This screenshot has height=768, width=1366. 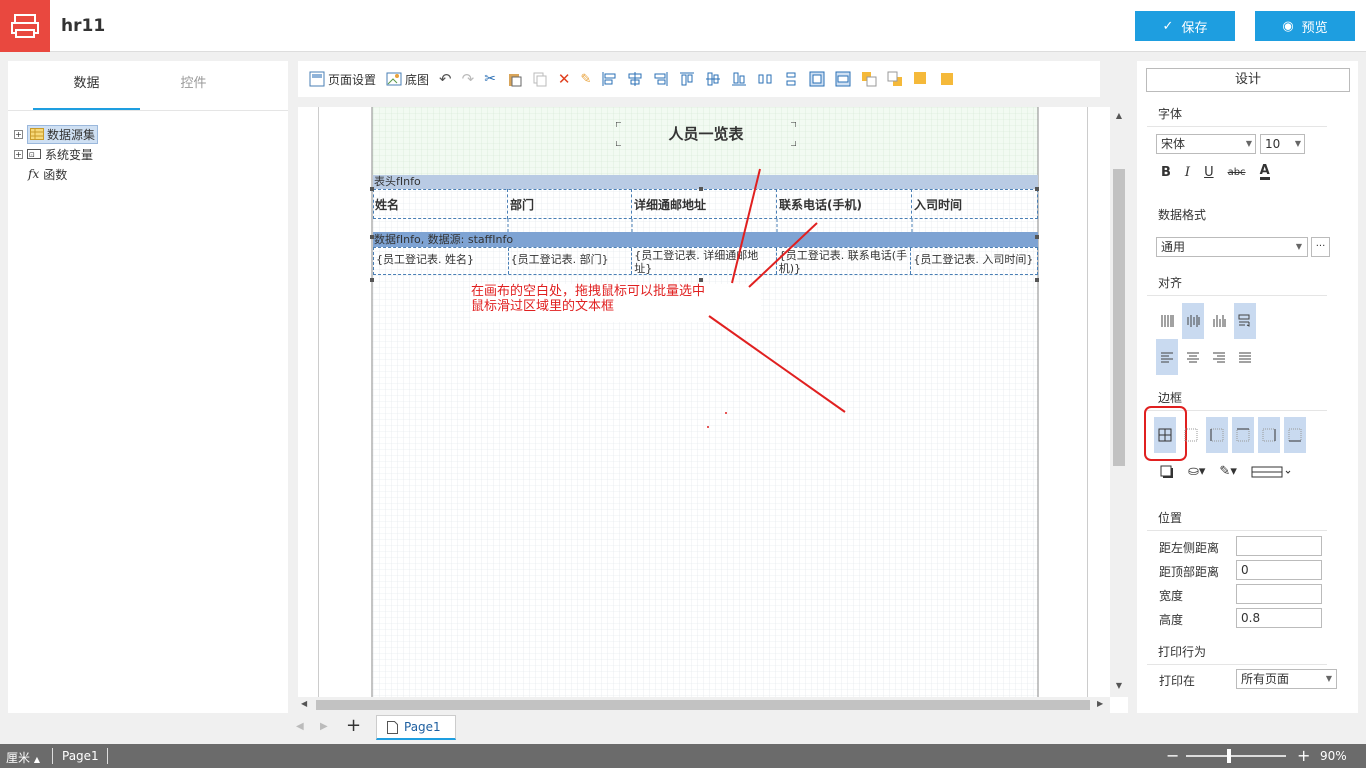 I want to click on border-group, so click(x=1230, y=435).